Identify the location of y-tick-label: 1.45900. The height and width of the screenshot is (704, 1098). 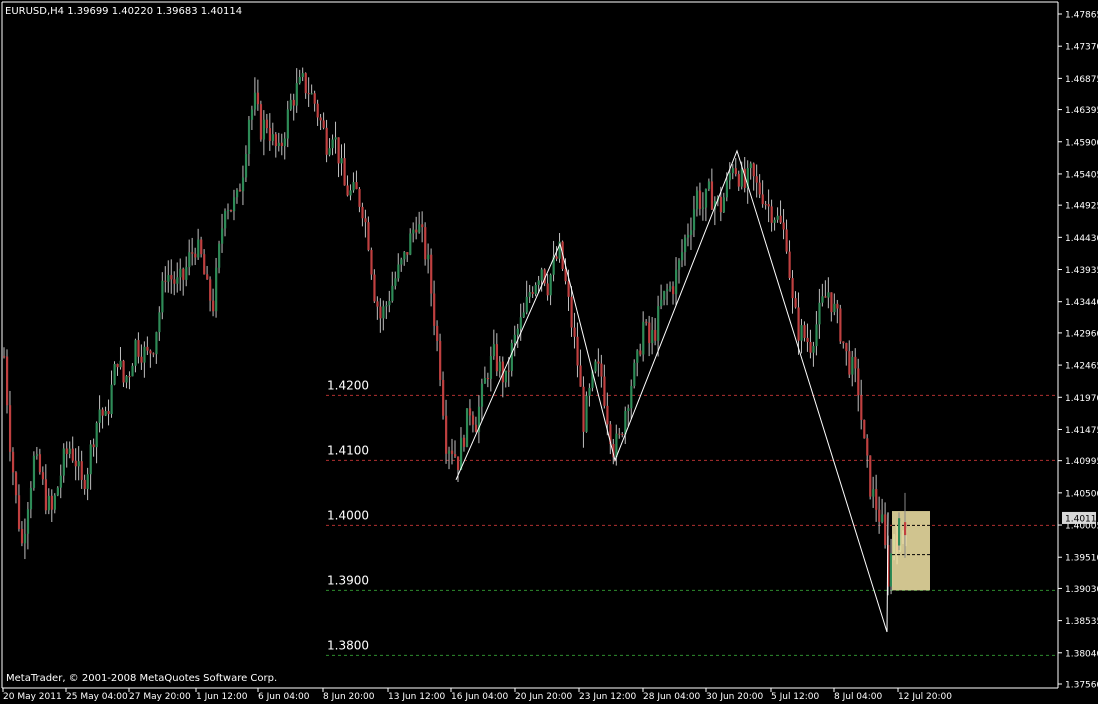
(1081, 143).